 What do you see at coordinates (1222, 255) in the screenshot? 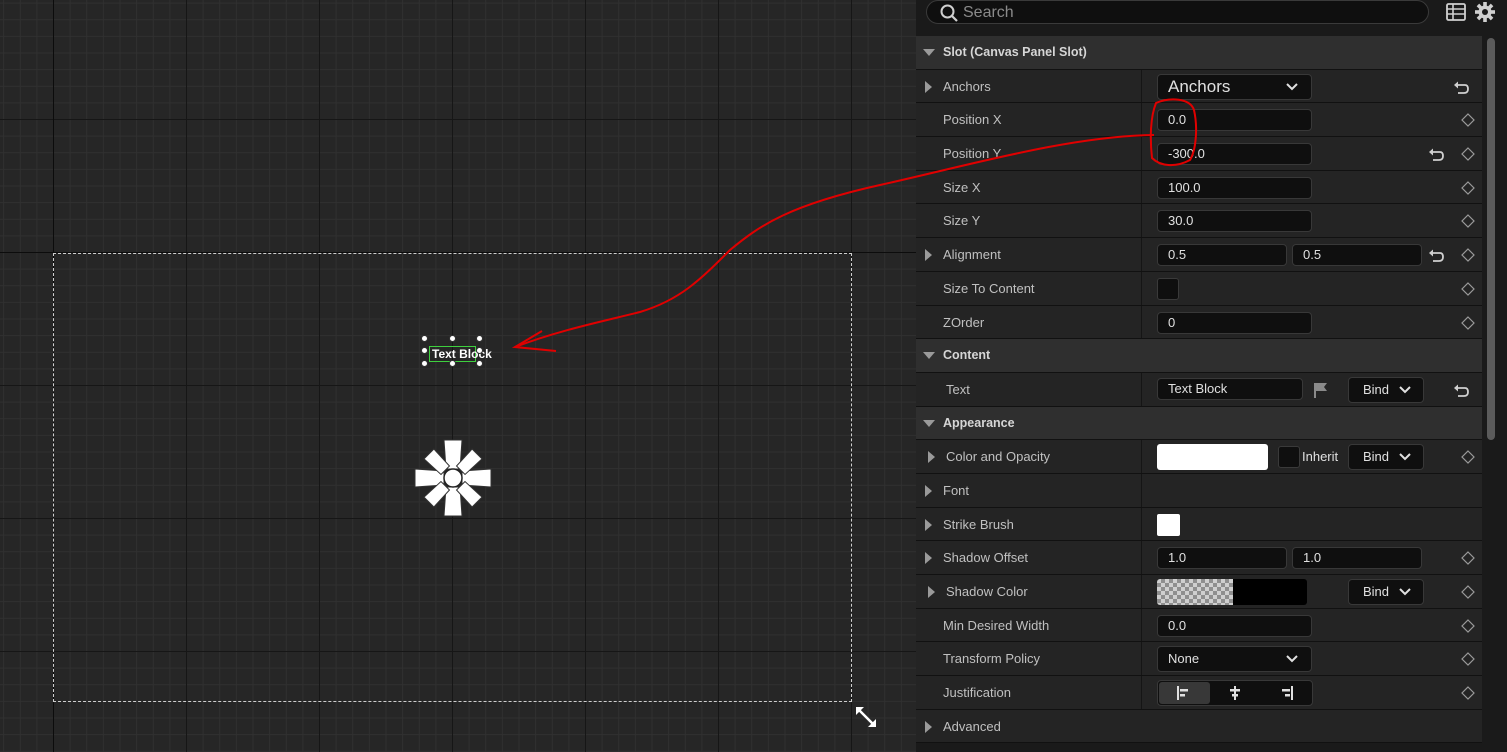
I see `alignment-x-input: 0.5` at bounding box center [1222, 255].